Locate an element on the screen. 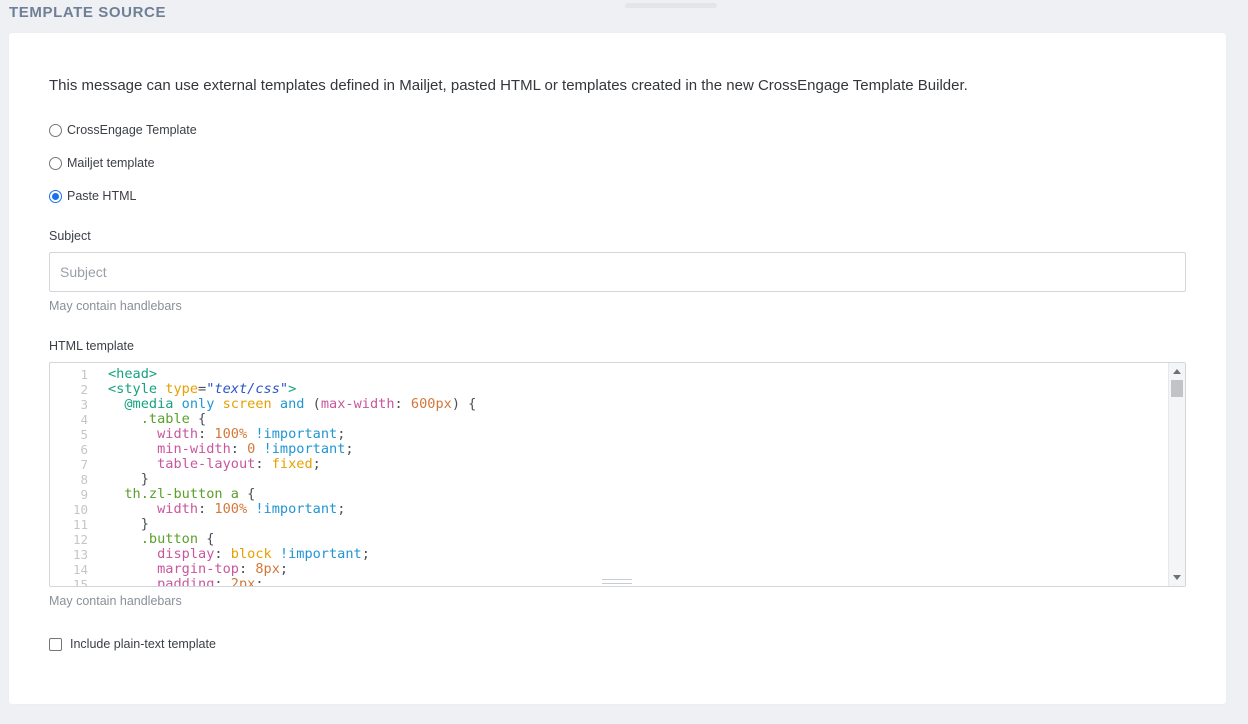 The height and width of the screenshot is (724, 1248). code-line: 7 table-layout: fixed; is located at coordinates (200, 464).